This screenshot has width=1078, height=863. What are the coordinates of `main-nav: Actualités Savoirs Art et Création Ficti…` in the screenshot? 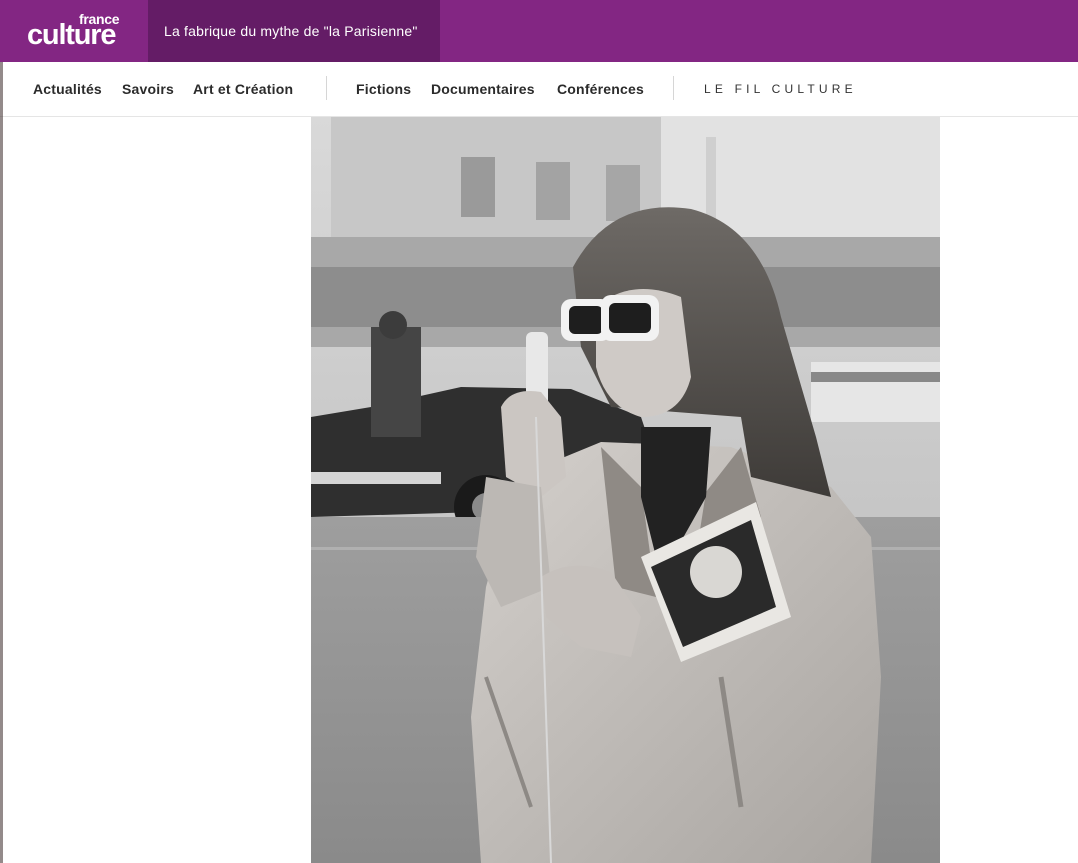 It's located at (539, 89).